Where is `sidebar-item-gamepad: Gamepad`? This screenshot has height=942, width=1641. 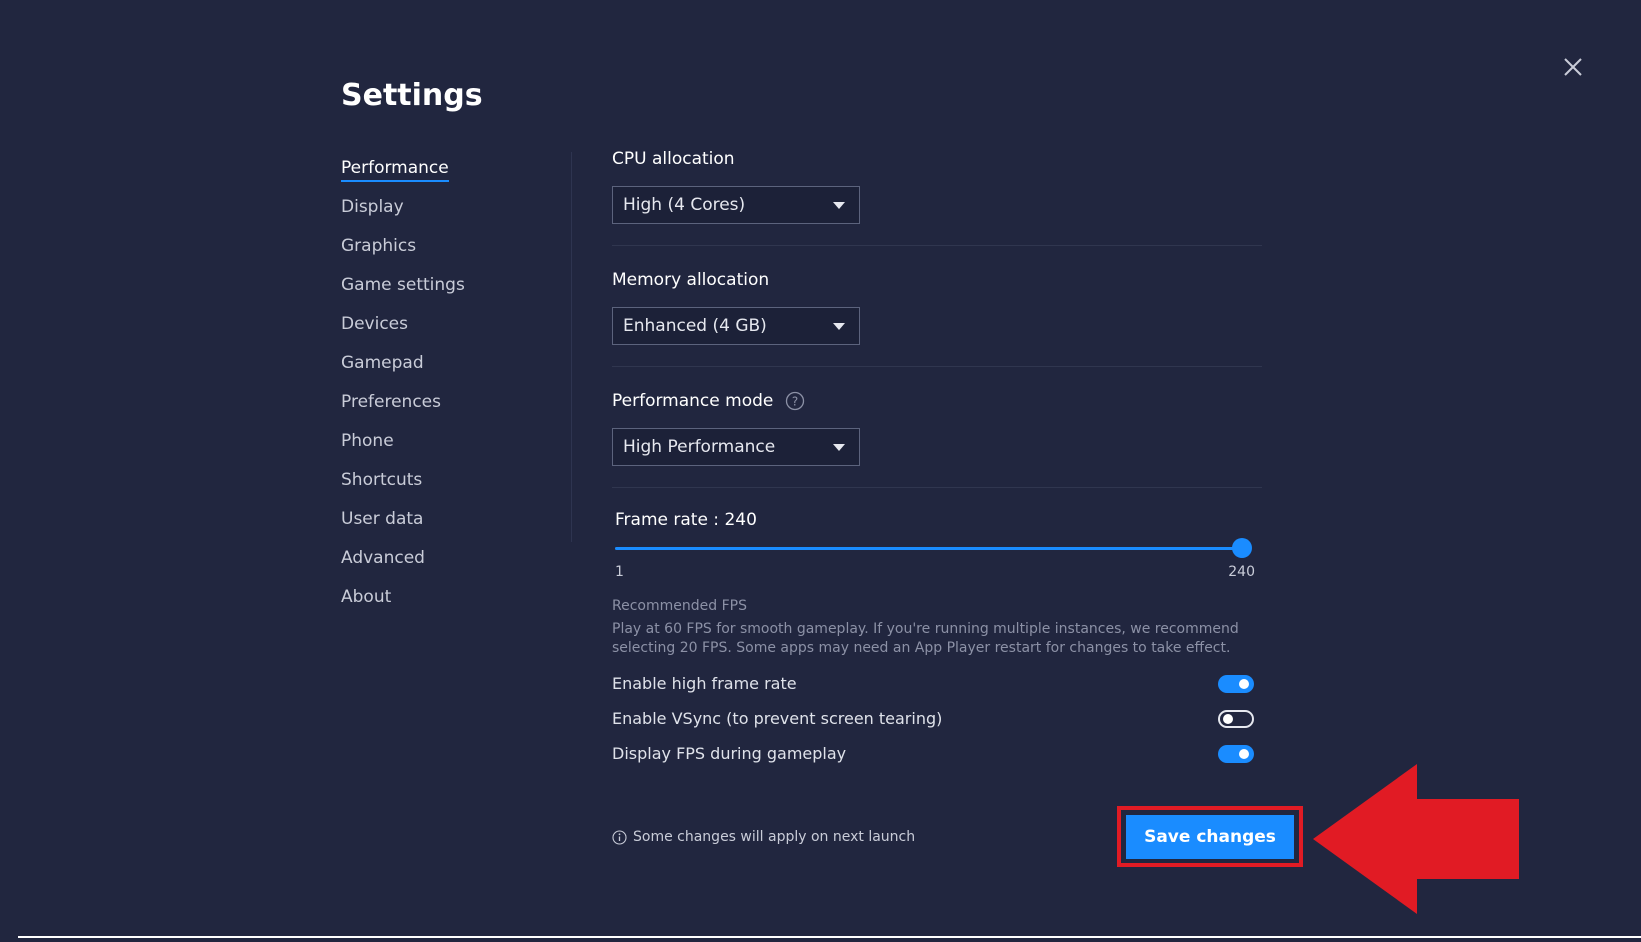 sidebar-item-gamepad: Gamepad is located at coordinates (451, 368).